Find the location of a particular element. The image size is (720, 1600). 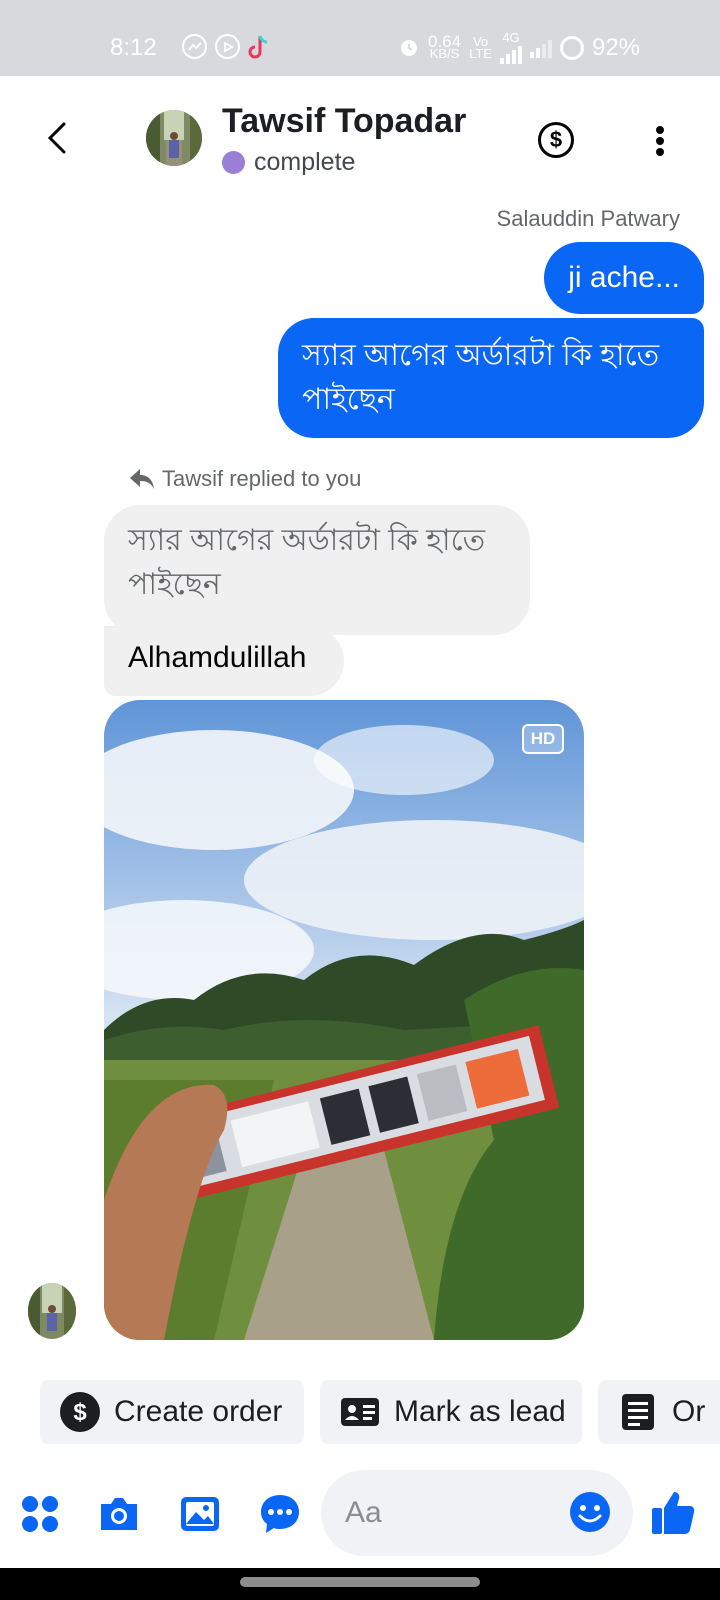

more-options-button is located at coordinates (660, 141).